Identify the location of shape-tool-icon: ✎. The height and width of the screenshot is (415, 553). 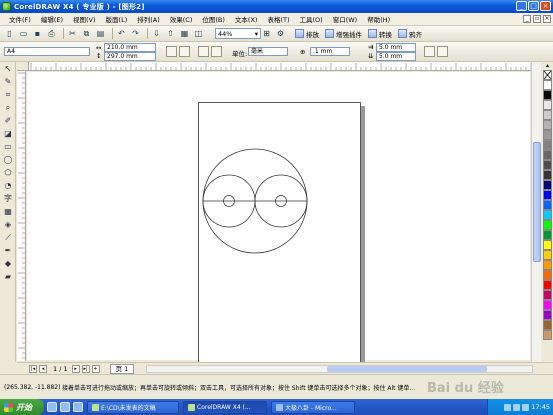
(8, 82).